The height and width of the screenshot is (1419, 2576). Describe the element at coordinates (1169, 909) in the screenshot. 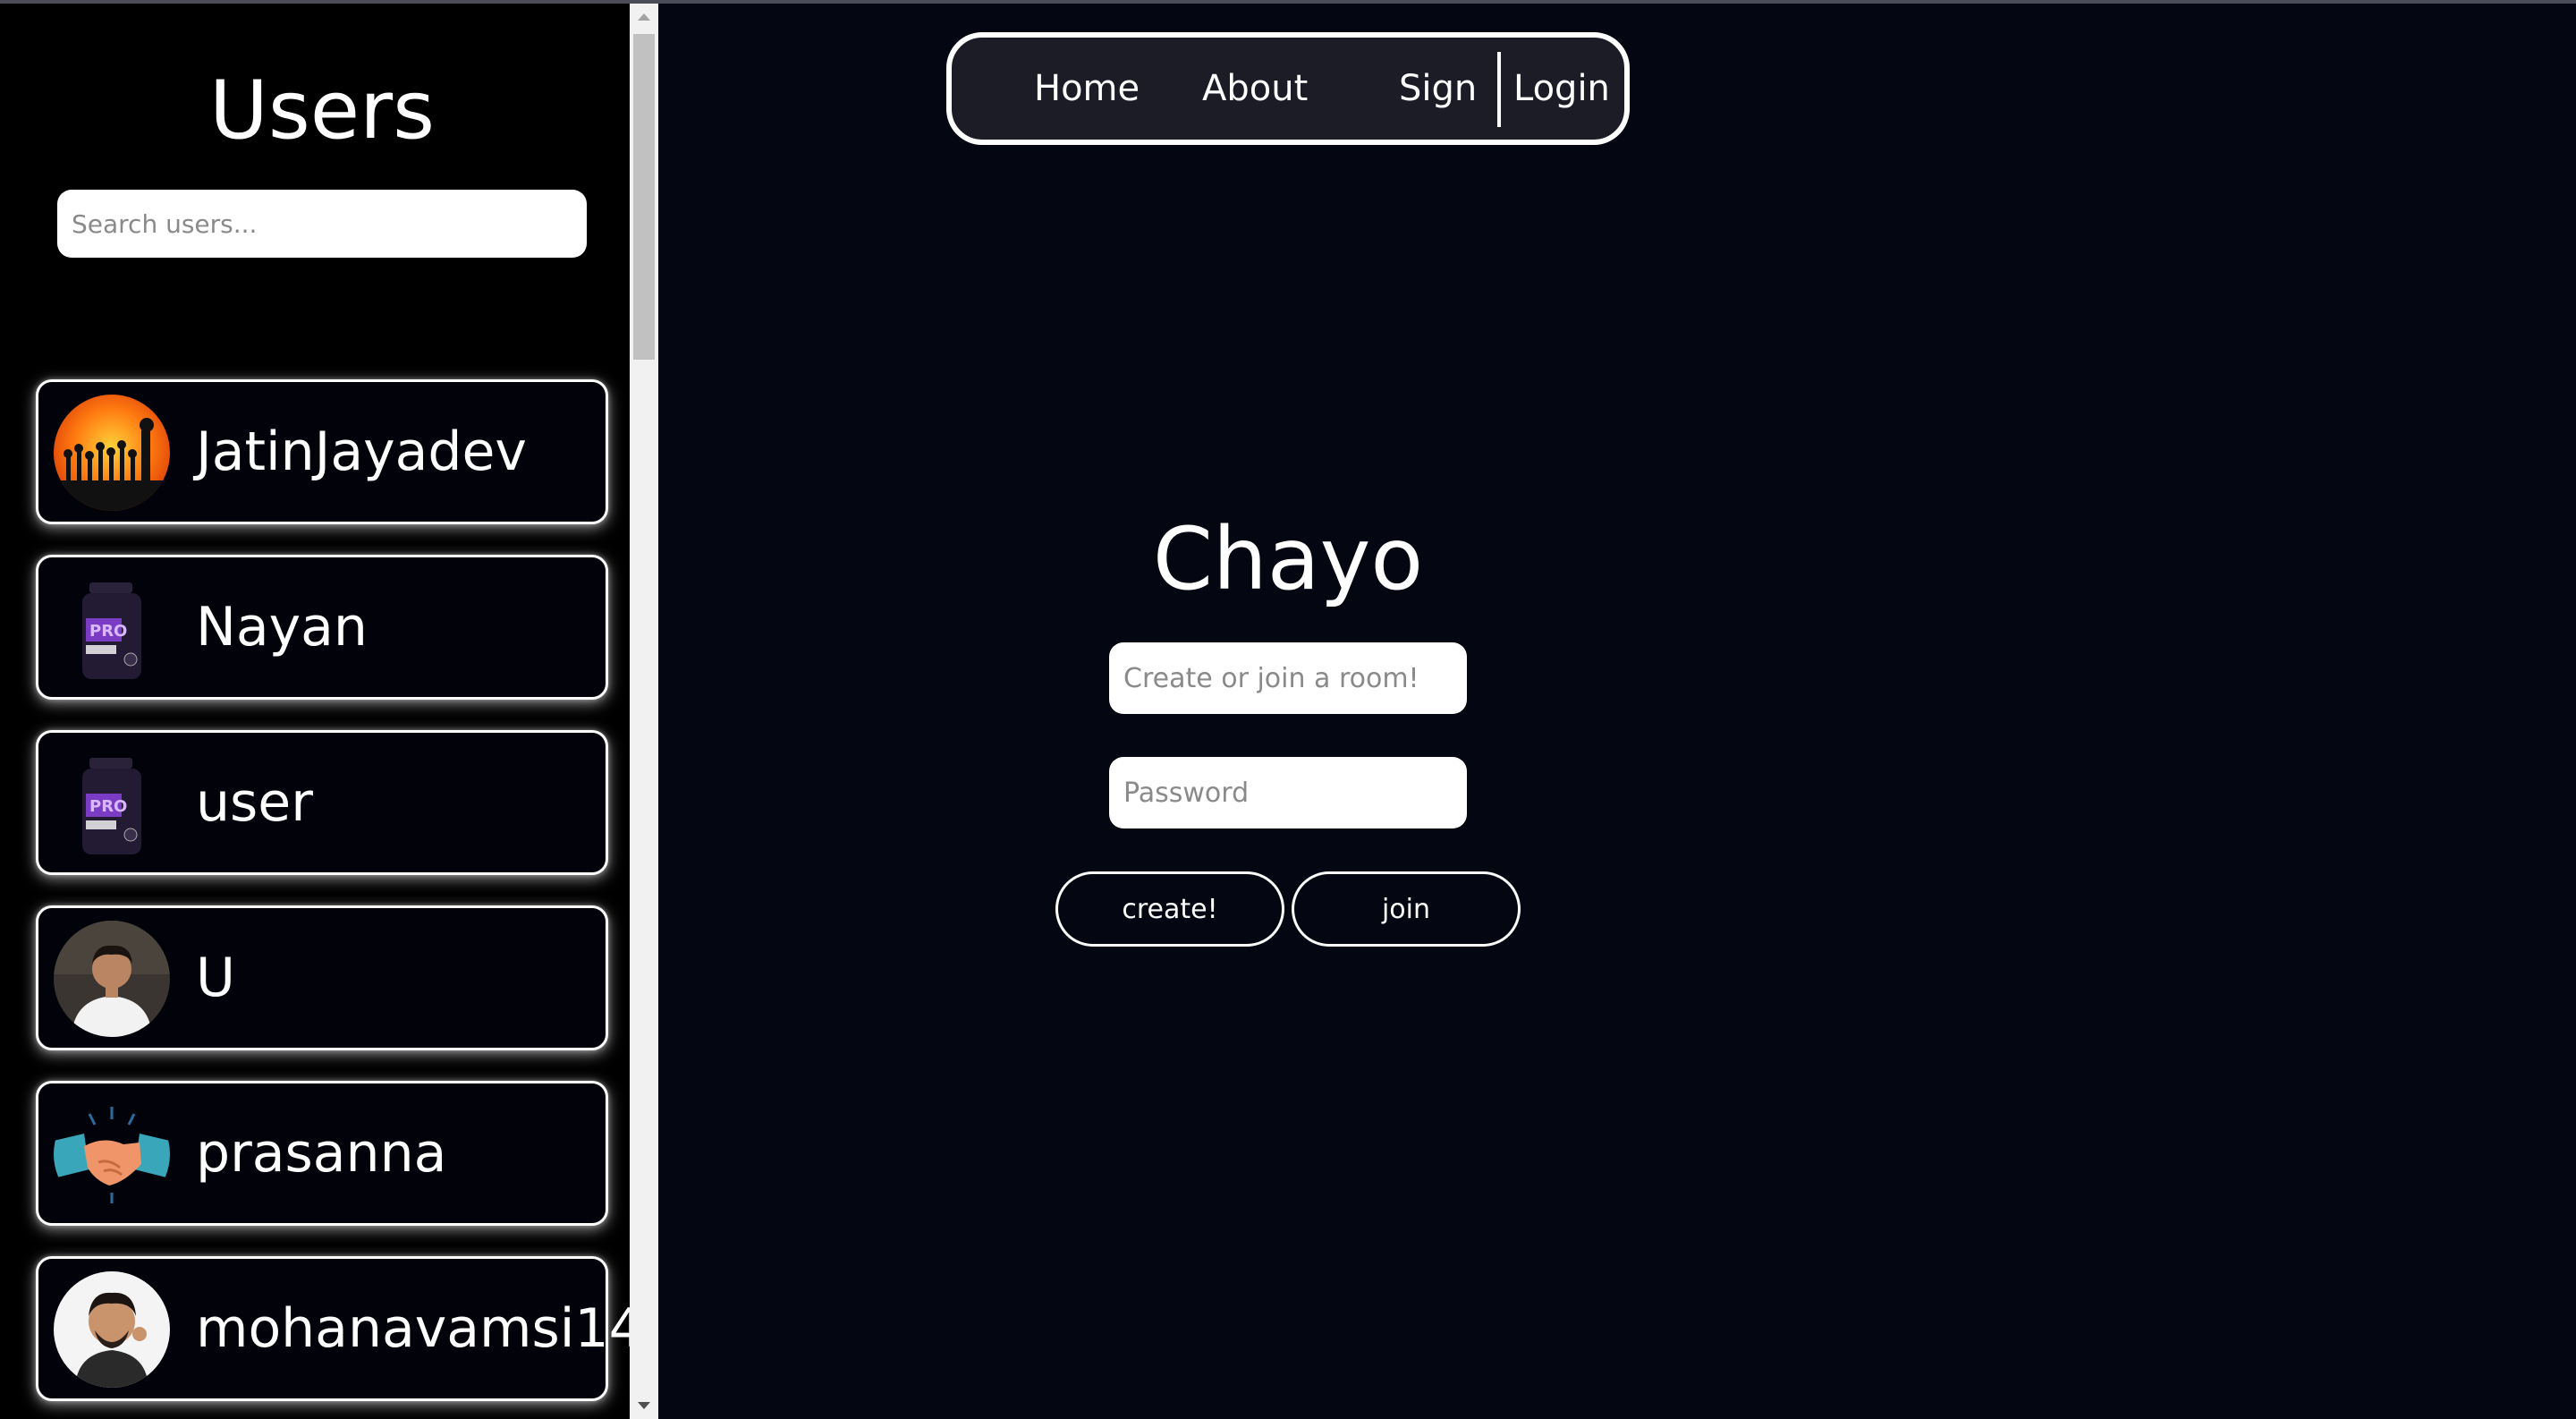

I see `create-room-button: create!` at that location.